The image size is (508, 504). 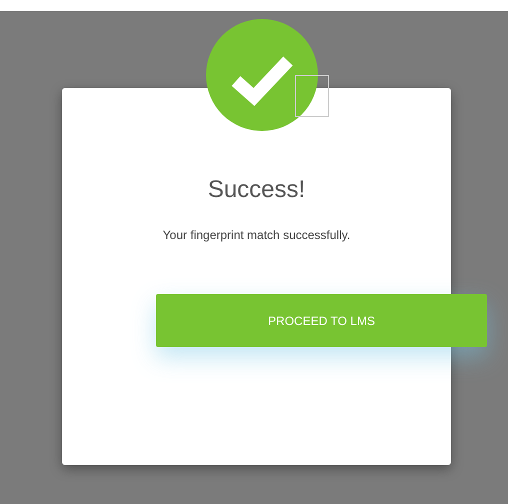 What do you see at coordinates (321, 320) in the screenshot?
I see `proceed-button: PROCEED TO LMS` at bounding box center [321, 320].